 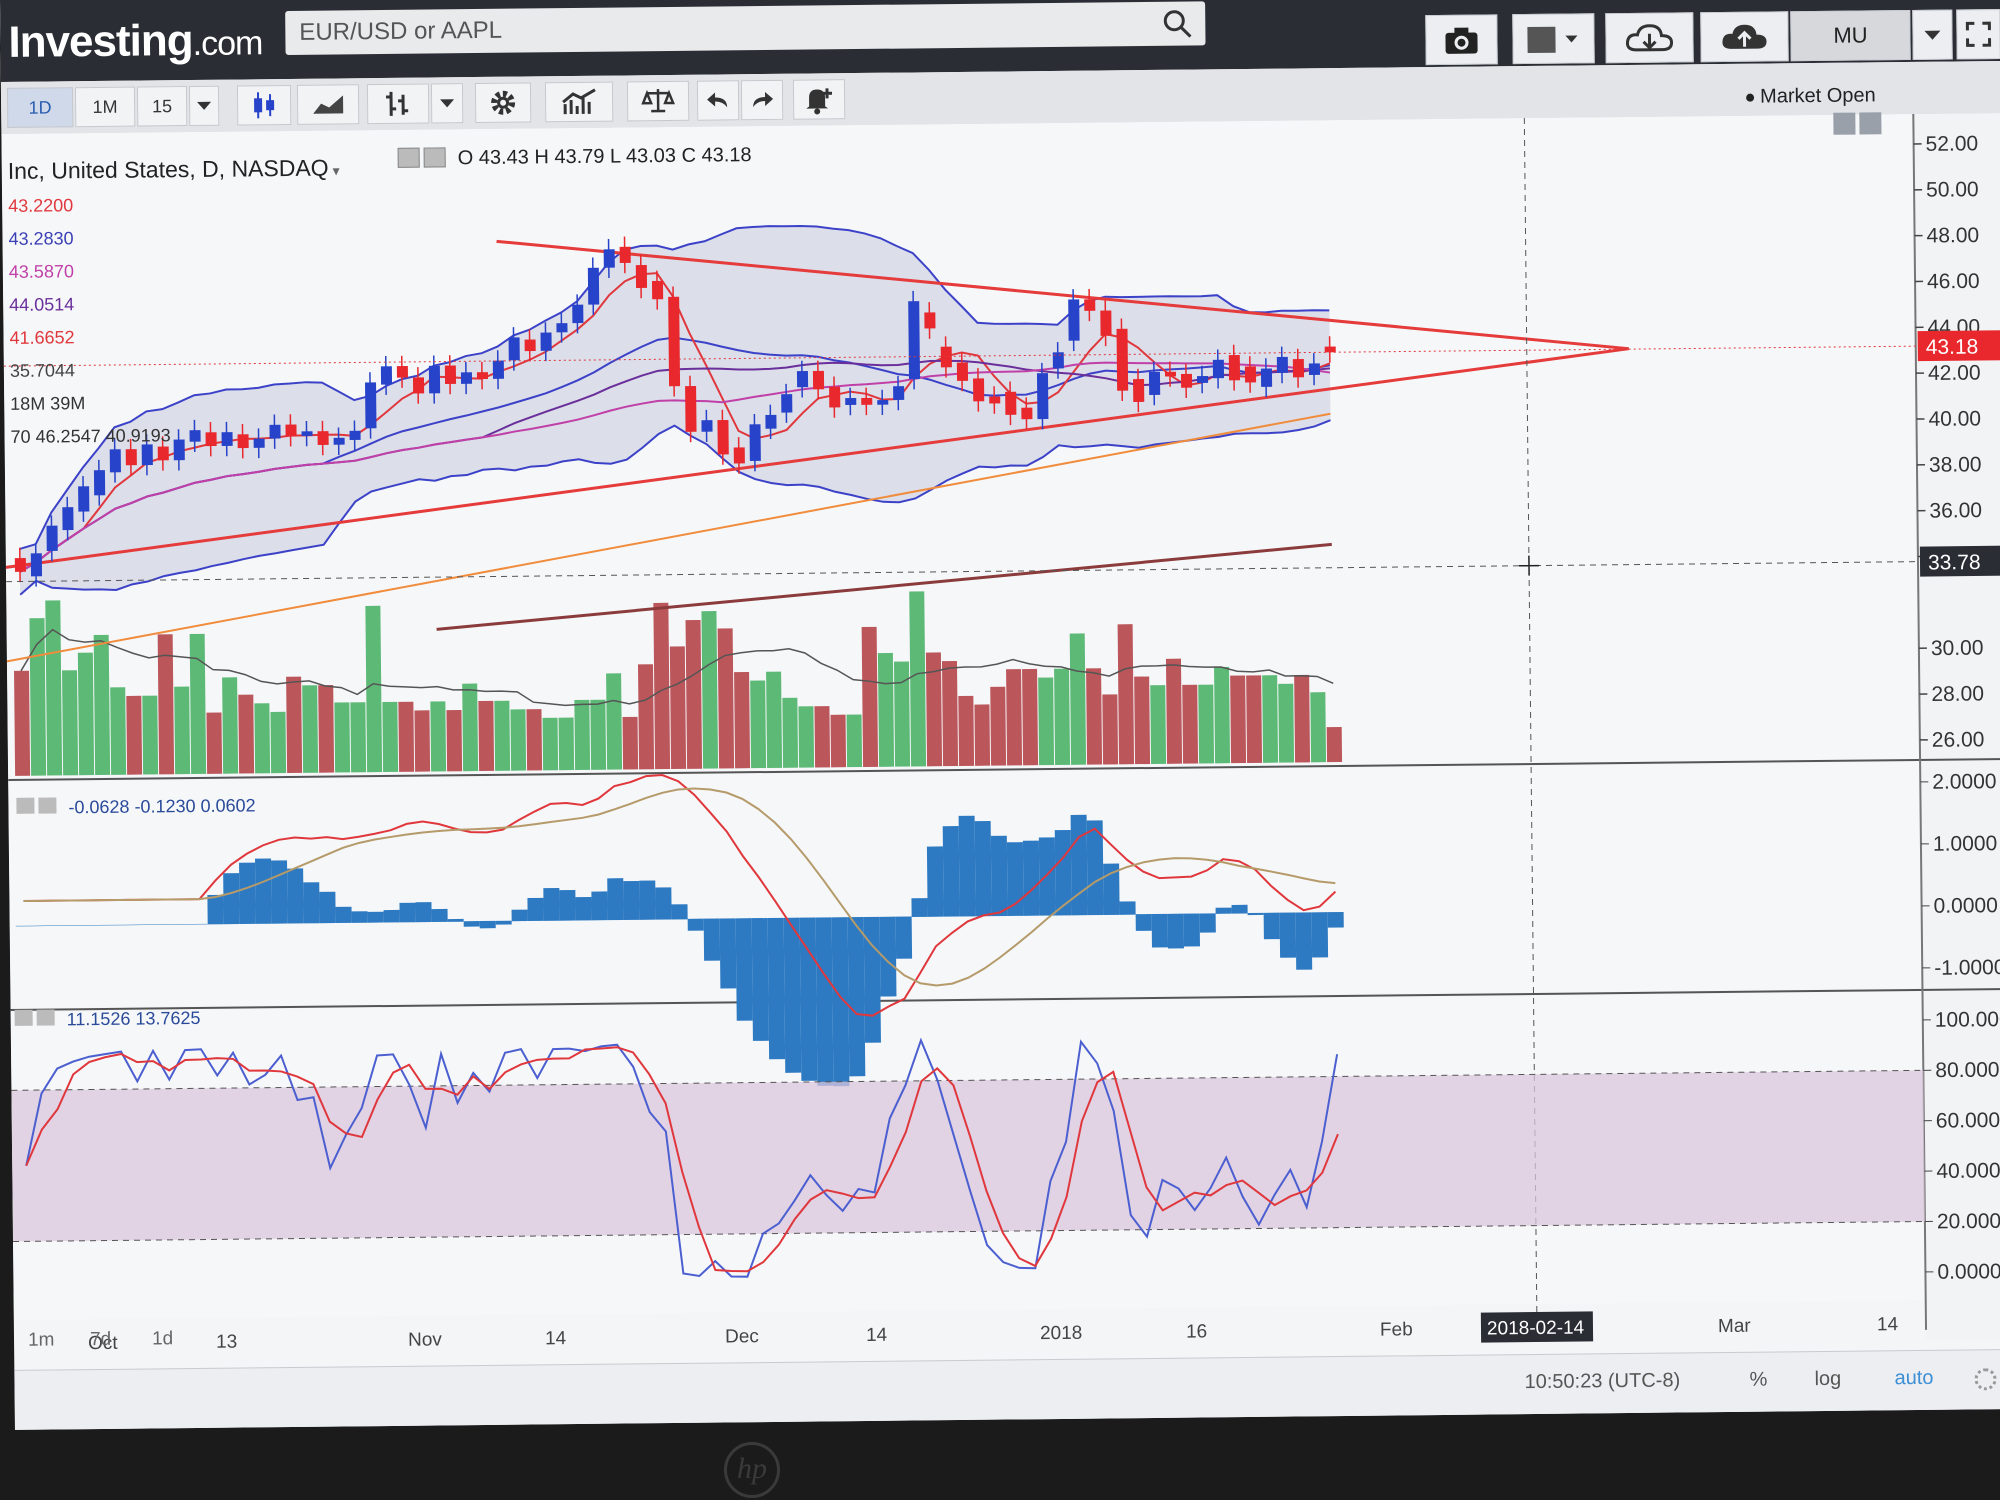 What do you see at coordinates (1758, 1380) in the screenshot?
I see `percent-scale-toggle: %` at bounding box center [1758, 1380].